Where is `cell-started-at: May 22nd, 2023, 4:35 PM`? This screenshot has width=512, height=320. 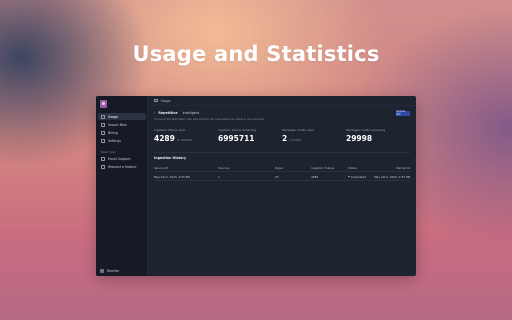
cell-started-at: May 22nd, 2023, 4:35 PM is located at coordinates (392, 176).